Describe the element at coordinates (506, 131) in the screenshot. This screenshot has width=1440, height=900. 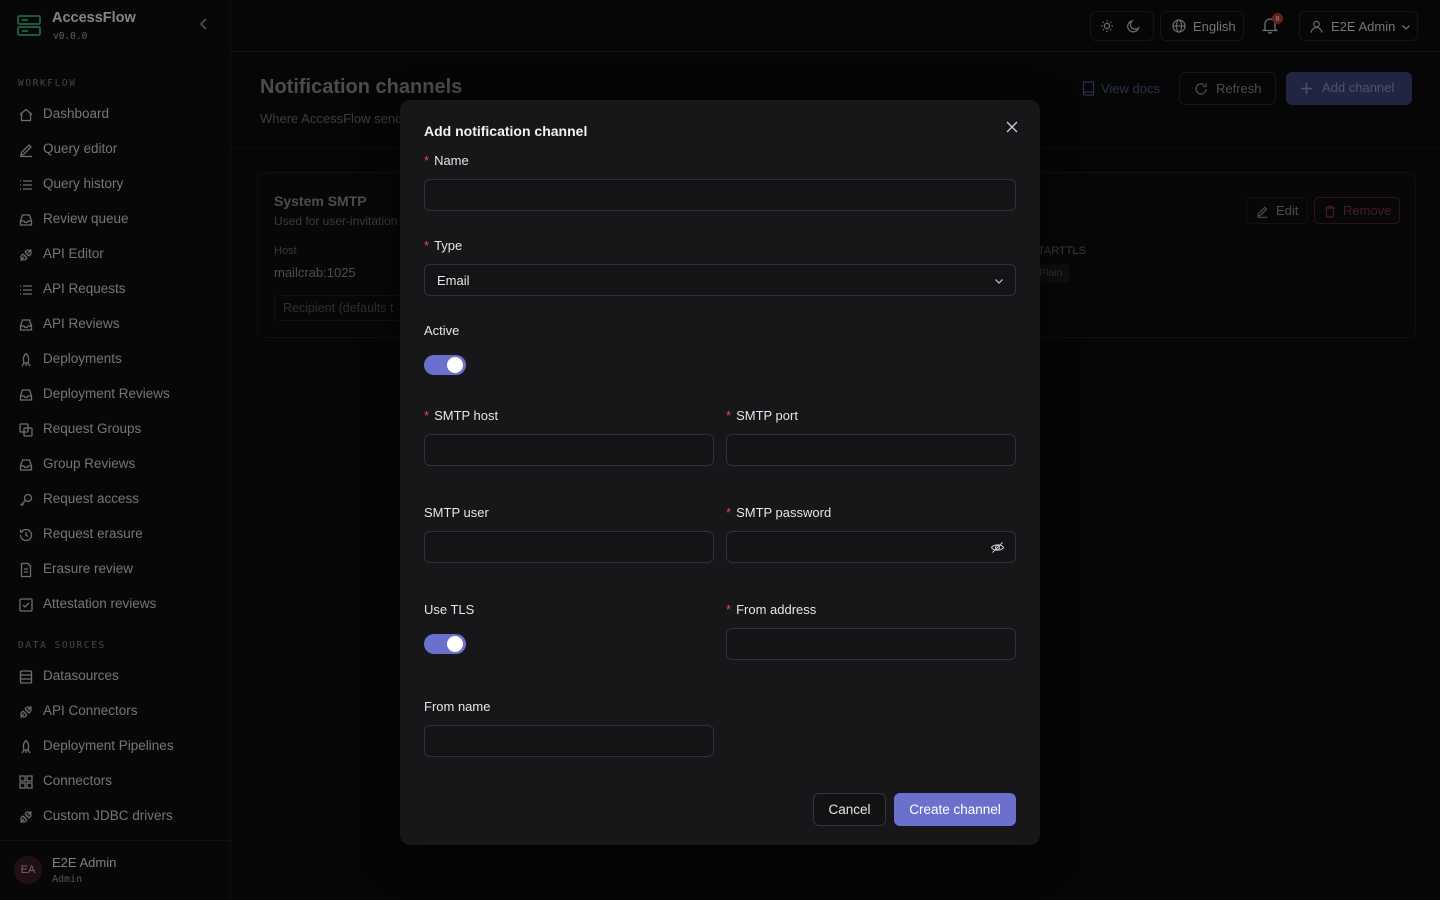
I see `modal-title: Add notification channel` at that location.